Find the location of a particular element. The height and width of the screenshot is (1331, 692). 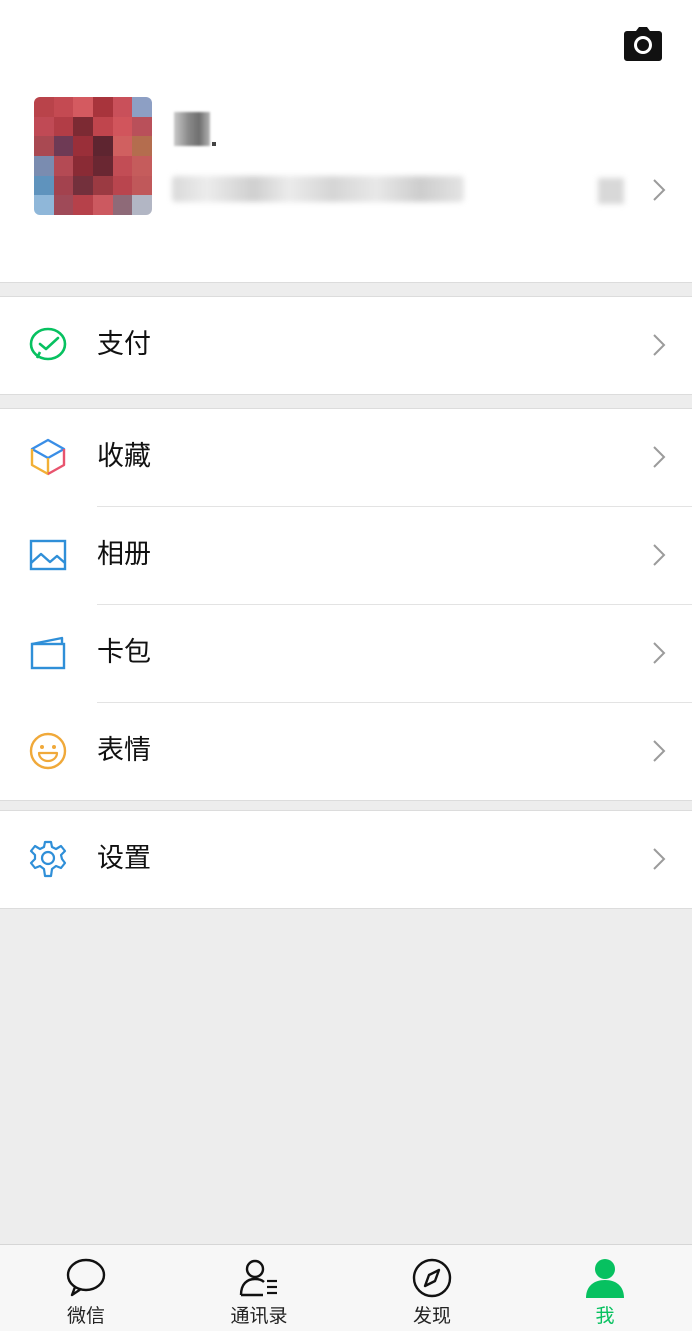

tab-me: 我 is located at coordinates (605, 1288).